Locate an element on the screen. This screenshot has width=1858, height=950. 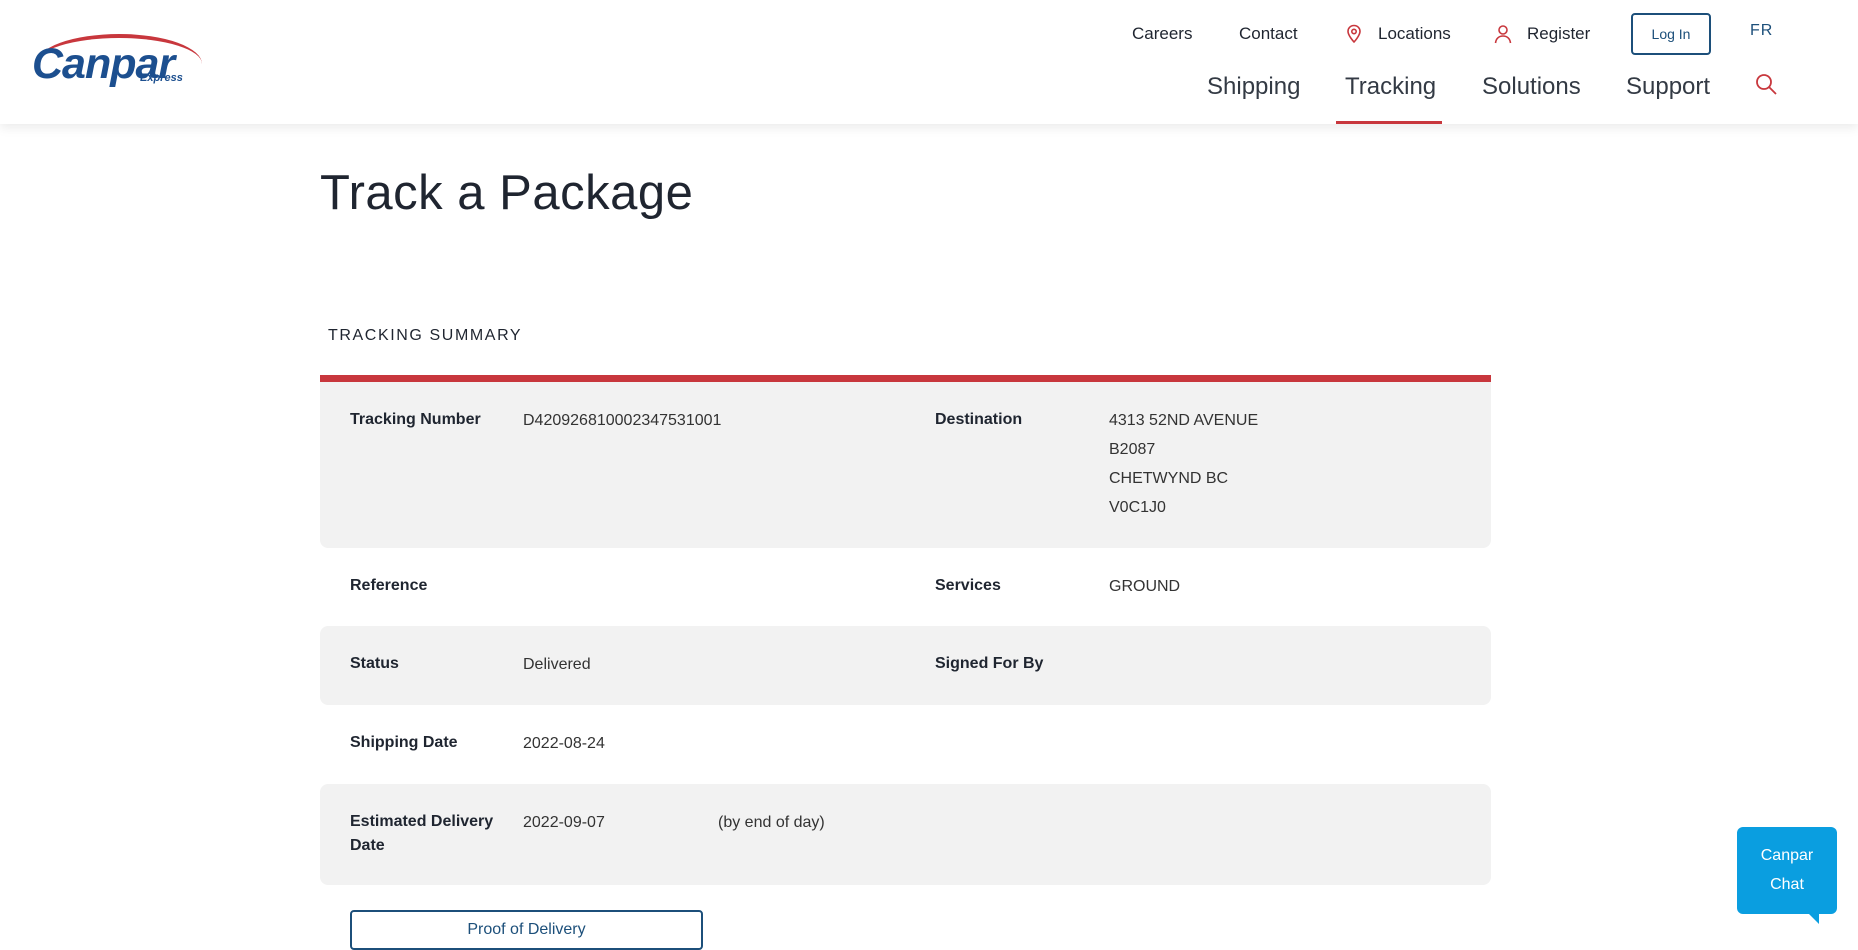
destination-line-1: 4313 52ND AVENUE is located at coordinates (1184, 420).